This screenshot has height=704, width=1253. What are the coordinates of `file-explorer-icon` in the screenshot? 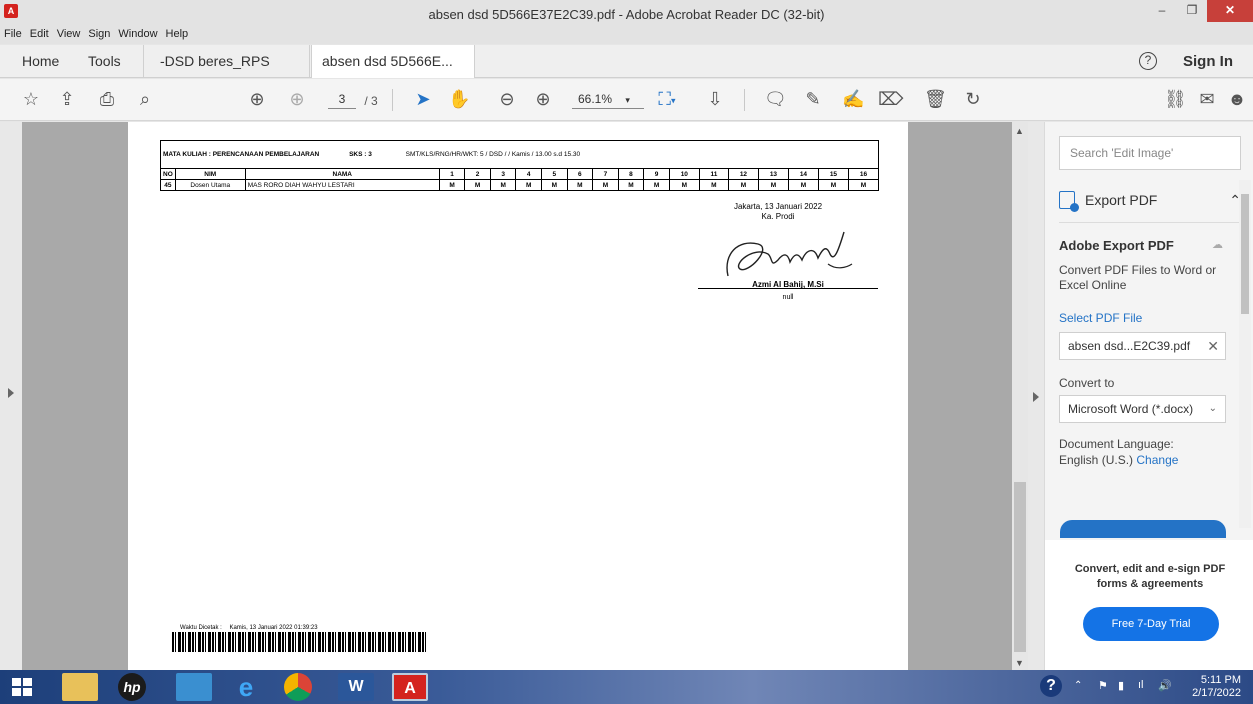 It's located at (80, 687).